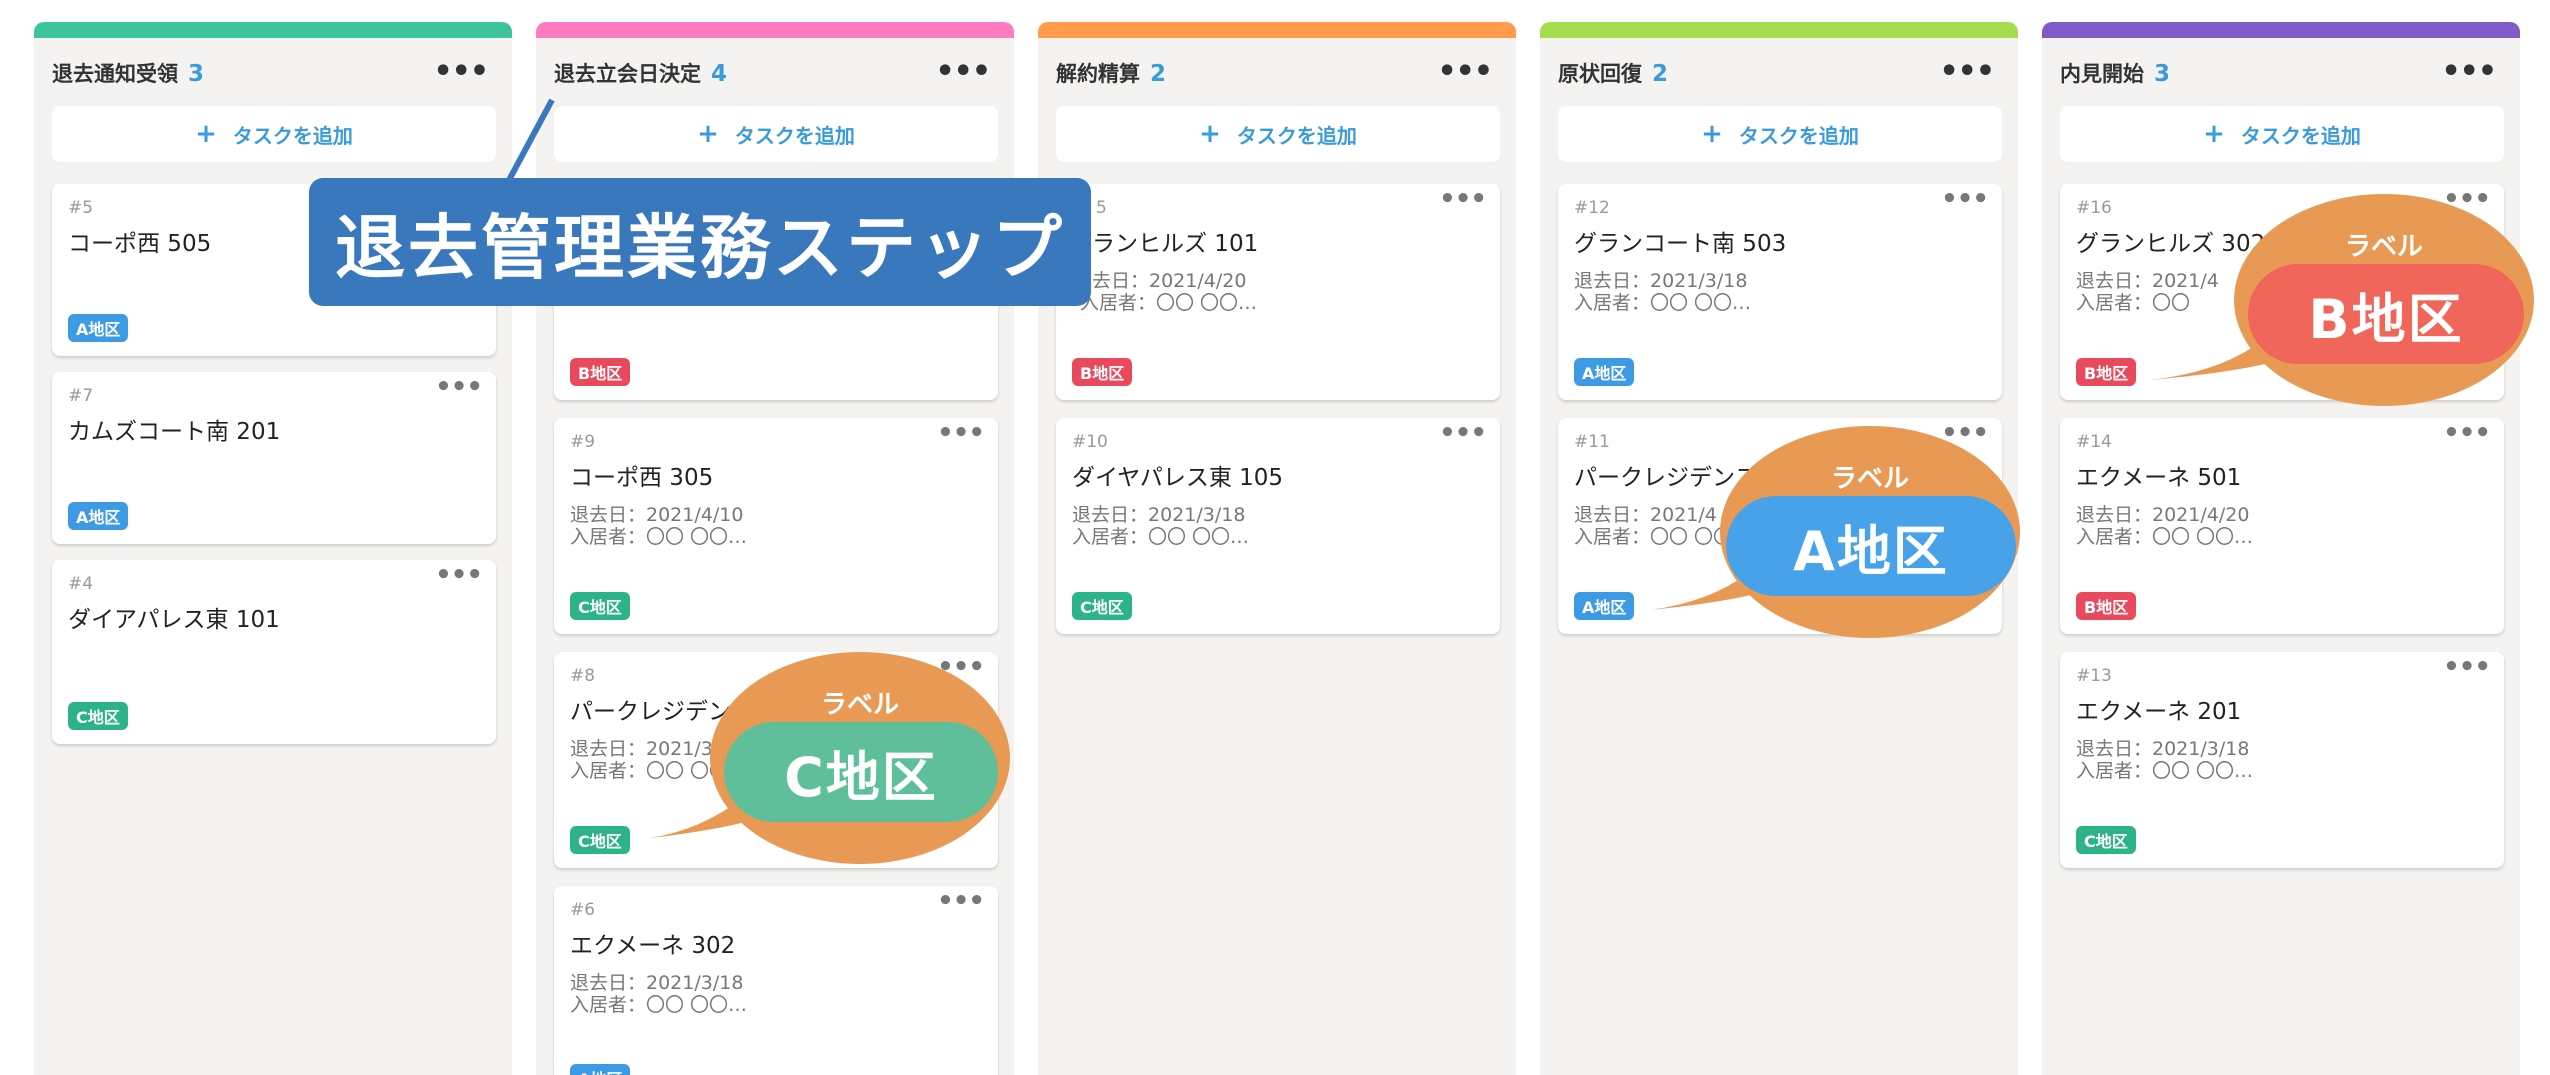 The width and height of the screenshot is (2550, 1075). I want to click on column-header: 解約精算 2, so click(1111, 78).